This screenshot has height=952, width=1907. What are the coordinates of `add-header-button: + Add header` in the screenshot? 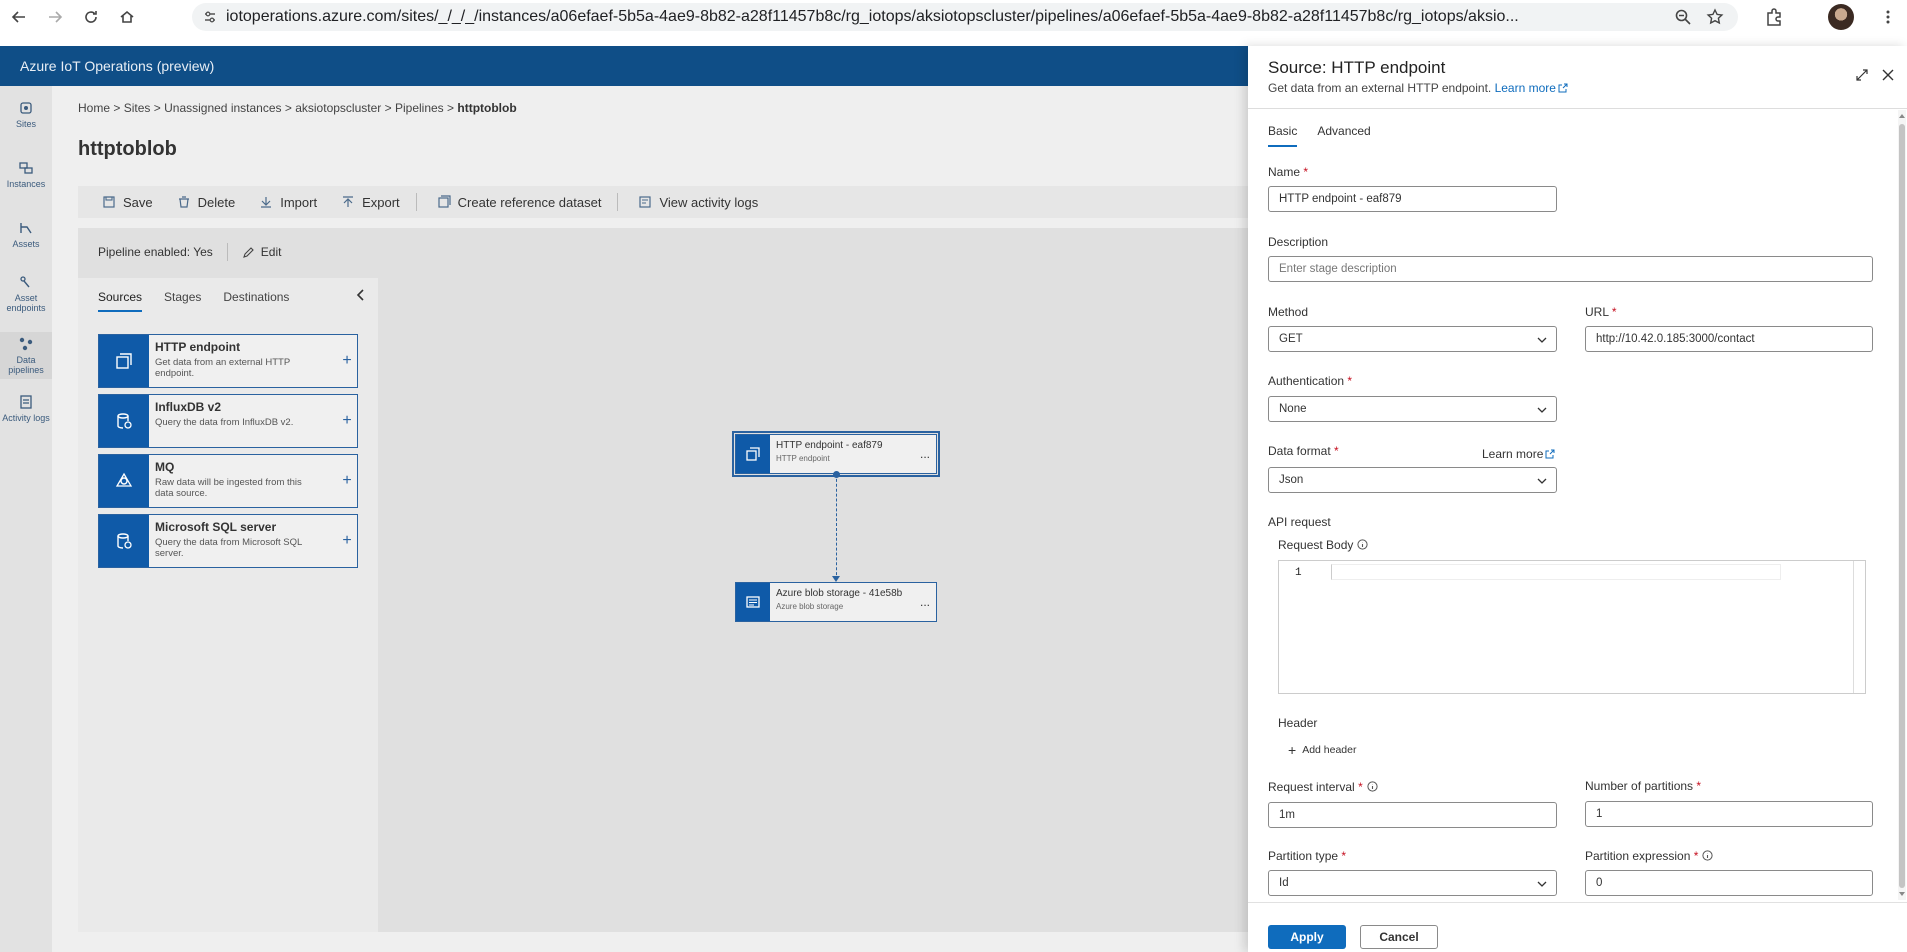 It's located at (1322, 750).